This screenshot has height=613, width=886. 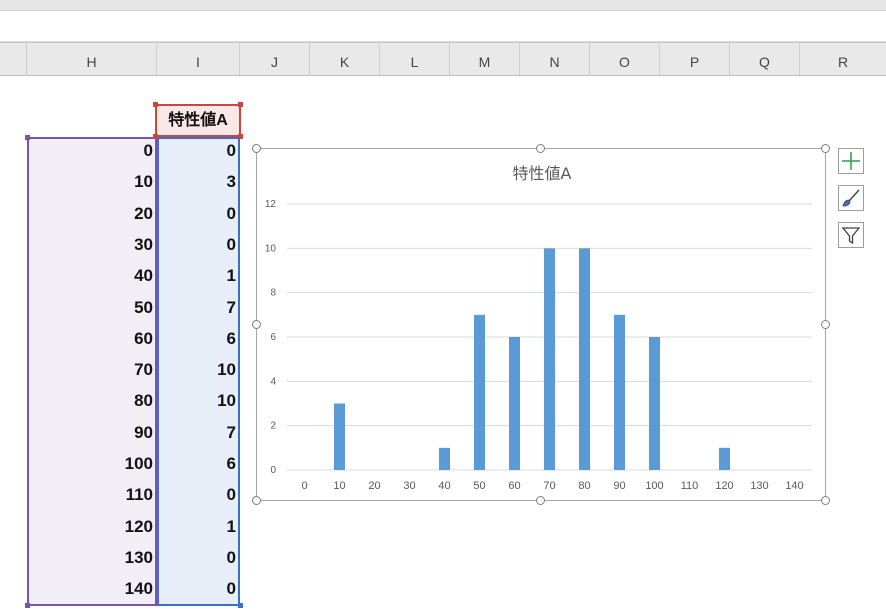 What do you see at coordinates (444, 486) in the screenshot?
I see `x-tick-label: 40` at bounding box center [444, 486].